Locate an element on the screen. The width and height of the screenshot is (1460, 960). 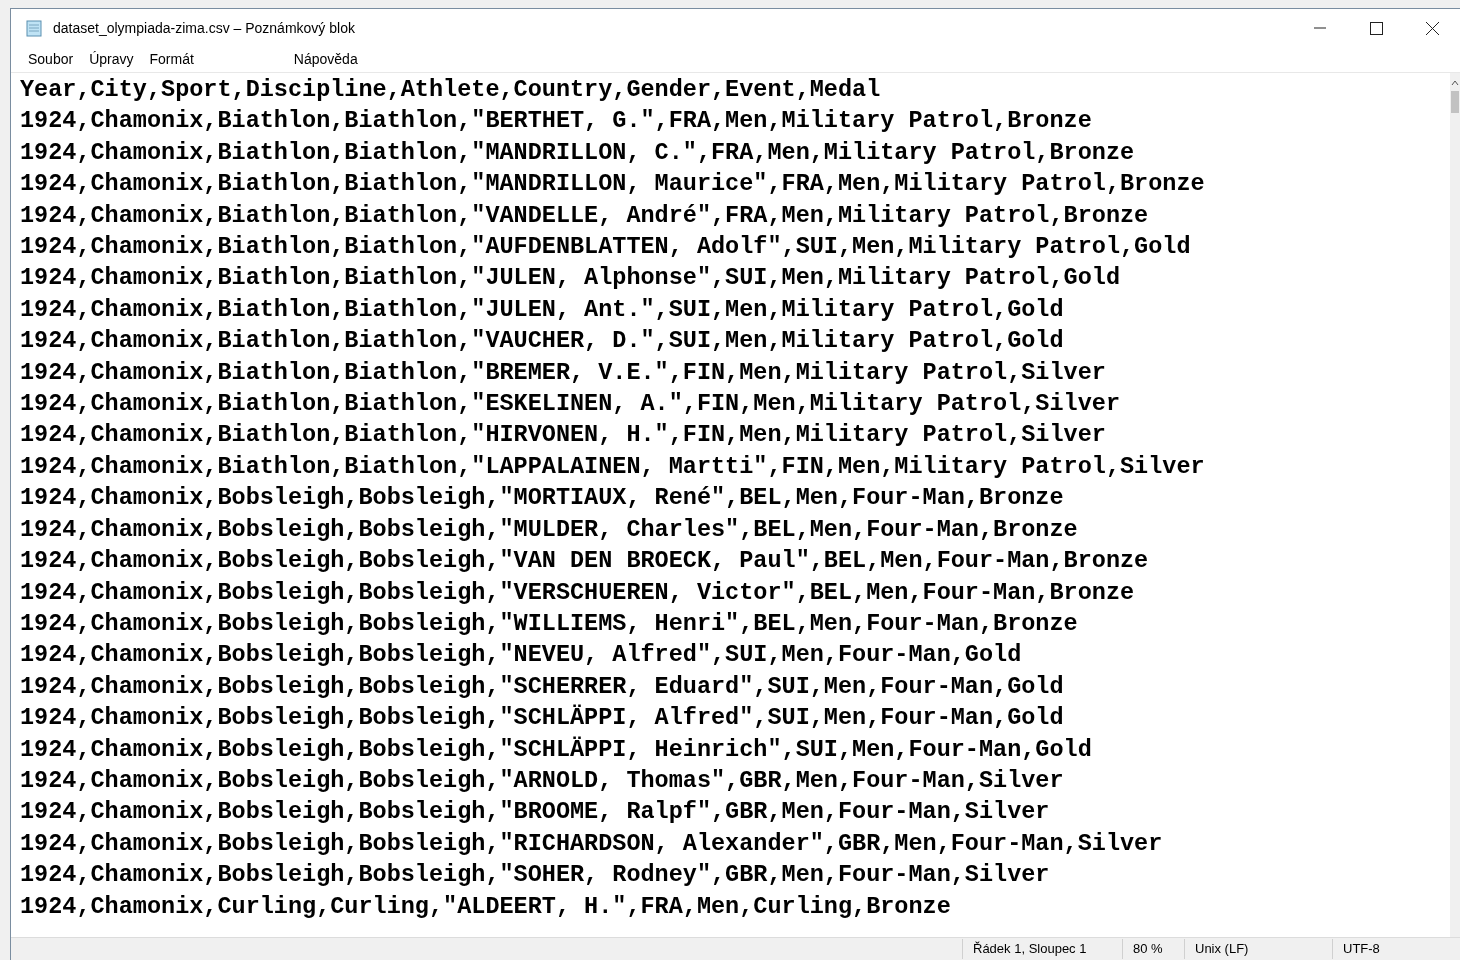
zoom-level: 80 % is located at coordinates (1153, 949).